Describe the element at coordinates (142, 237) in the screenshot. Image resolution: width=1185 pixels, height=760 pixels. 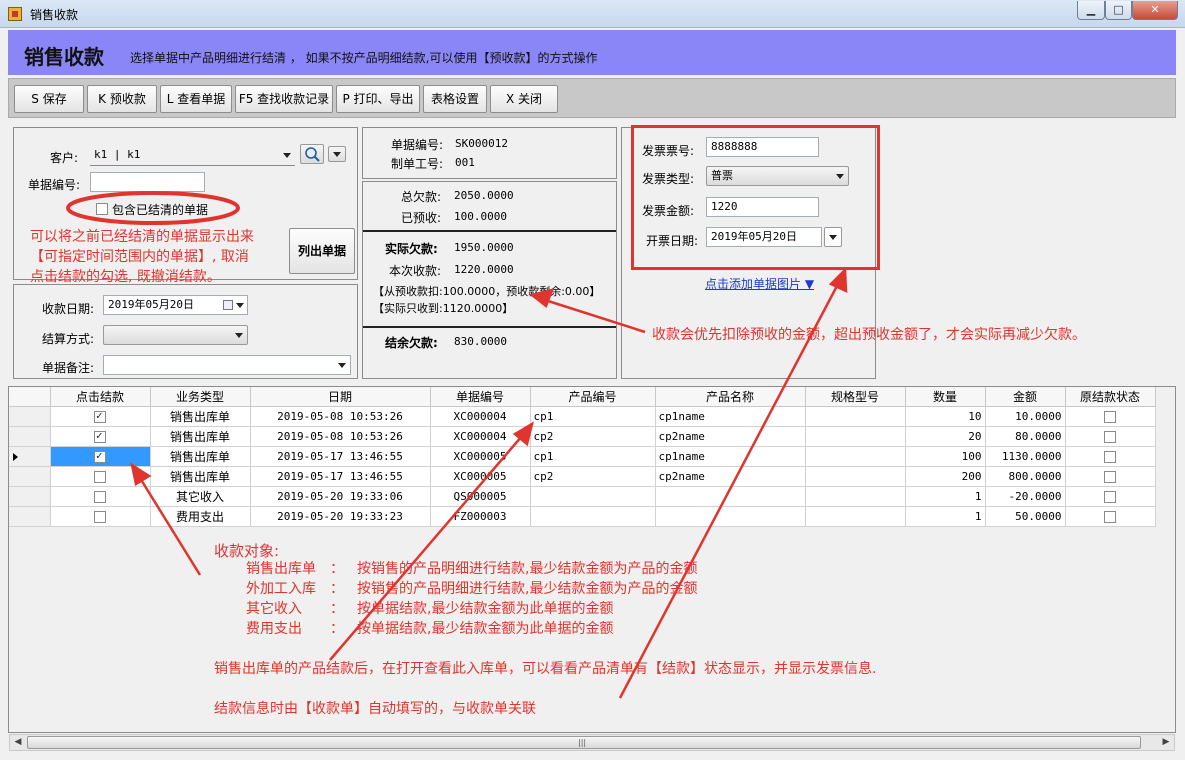
I see `settled-note-line-1: 可以将之前已经结清的单据显示出来` at that location.